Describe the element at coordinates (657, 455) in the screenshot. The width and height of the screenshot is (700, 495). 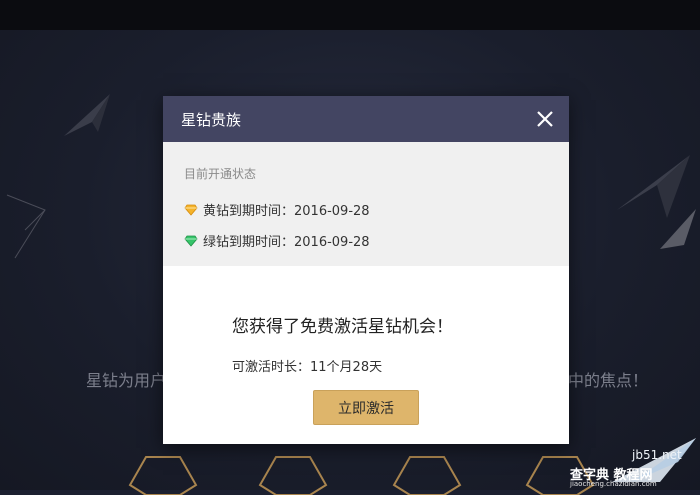
I see `watermark-site: jb51.net` at that location.